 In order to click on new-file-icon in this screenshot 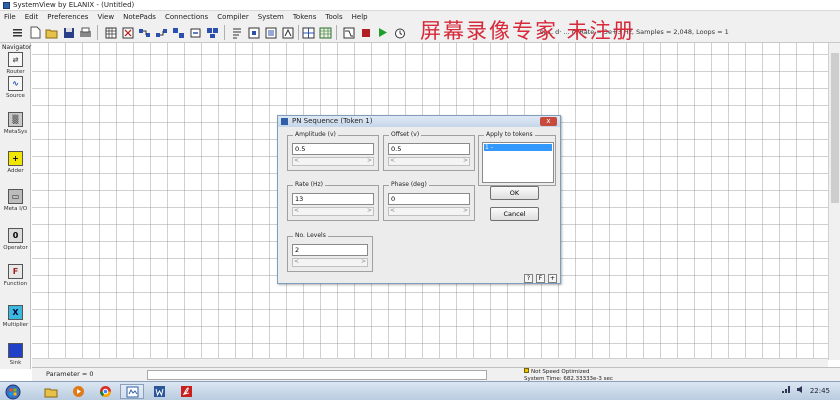, I will do `click(34, 32)`.